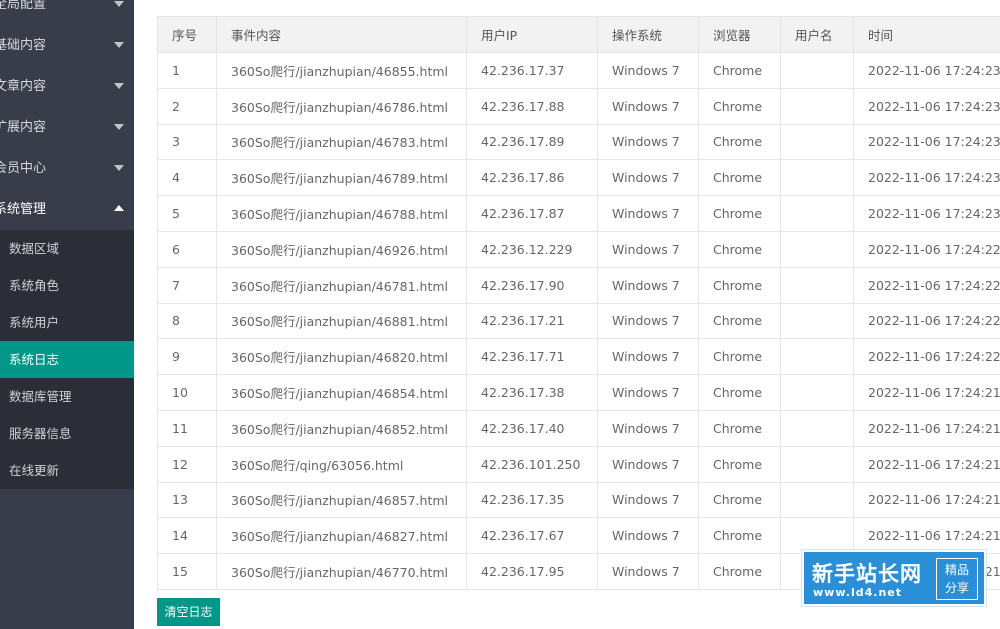  Describe the element at coordinates (67, 12) in the screenshot. I see `menu-group-global-config: 全局配置` at that location.